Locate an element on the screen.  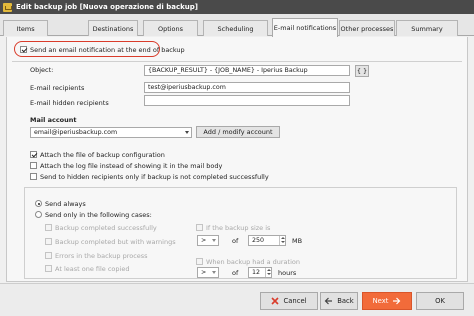
send-only-cases-radio is located at coordinates (38, 214).